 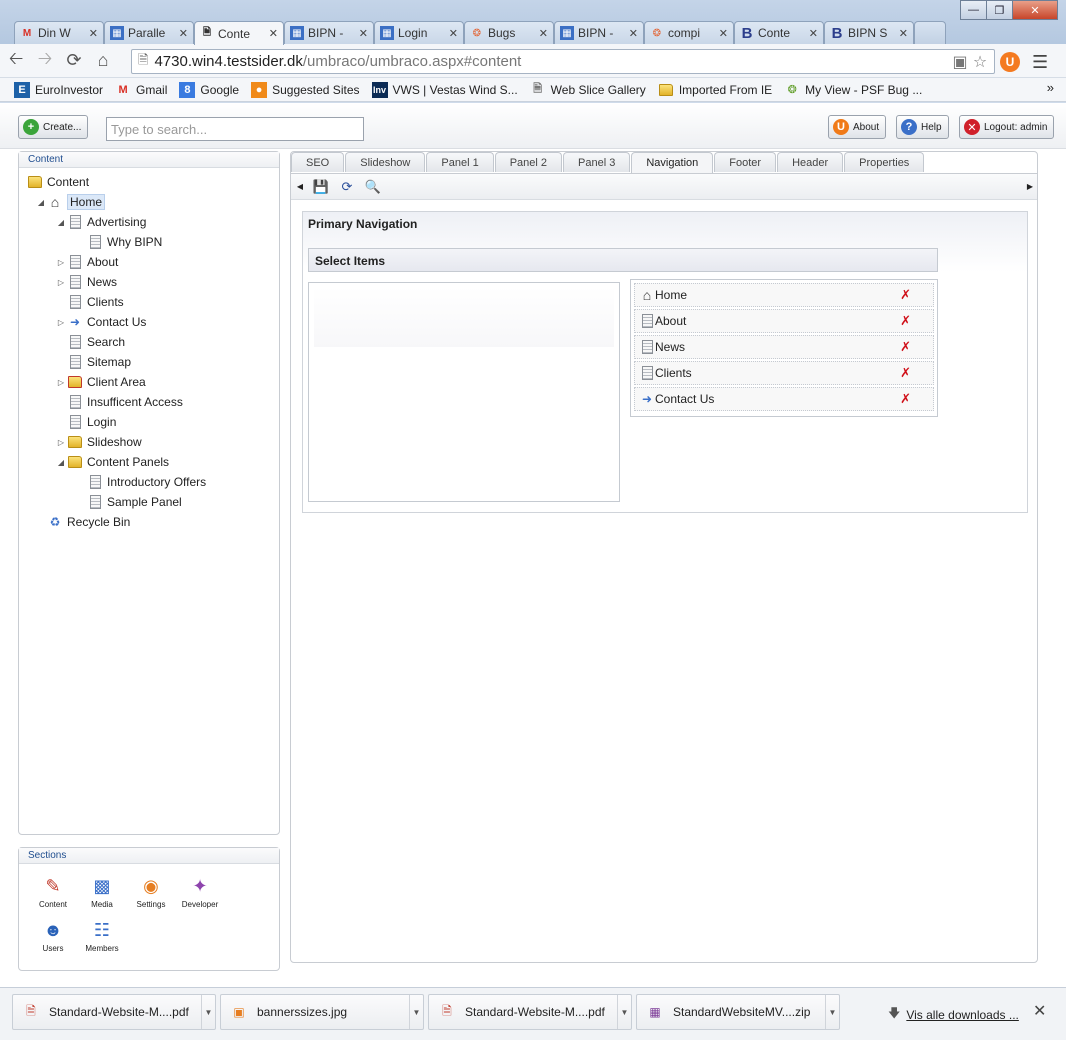 I want to click on save-publish-icon: ⟳, so click(x=347, y=187).